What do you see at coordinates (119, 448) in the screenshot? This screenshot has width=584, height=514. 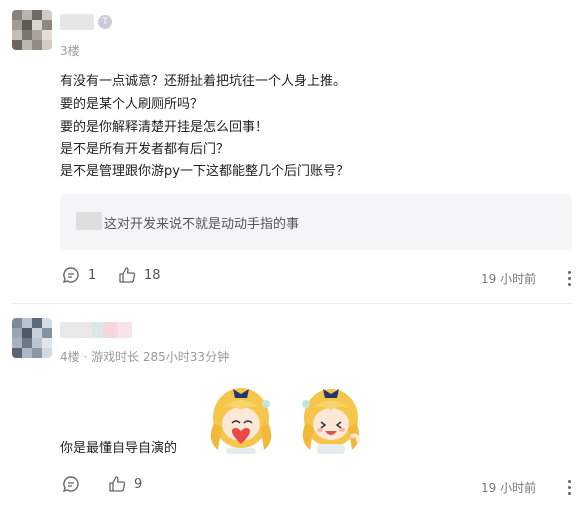 I see `comment-text: 你是最懂自导自演的` at bounding box center [119, 448].